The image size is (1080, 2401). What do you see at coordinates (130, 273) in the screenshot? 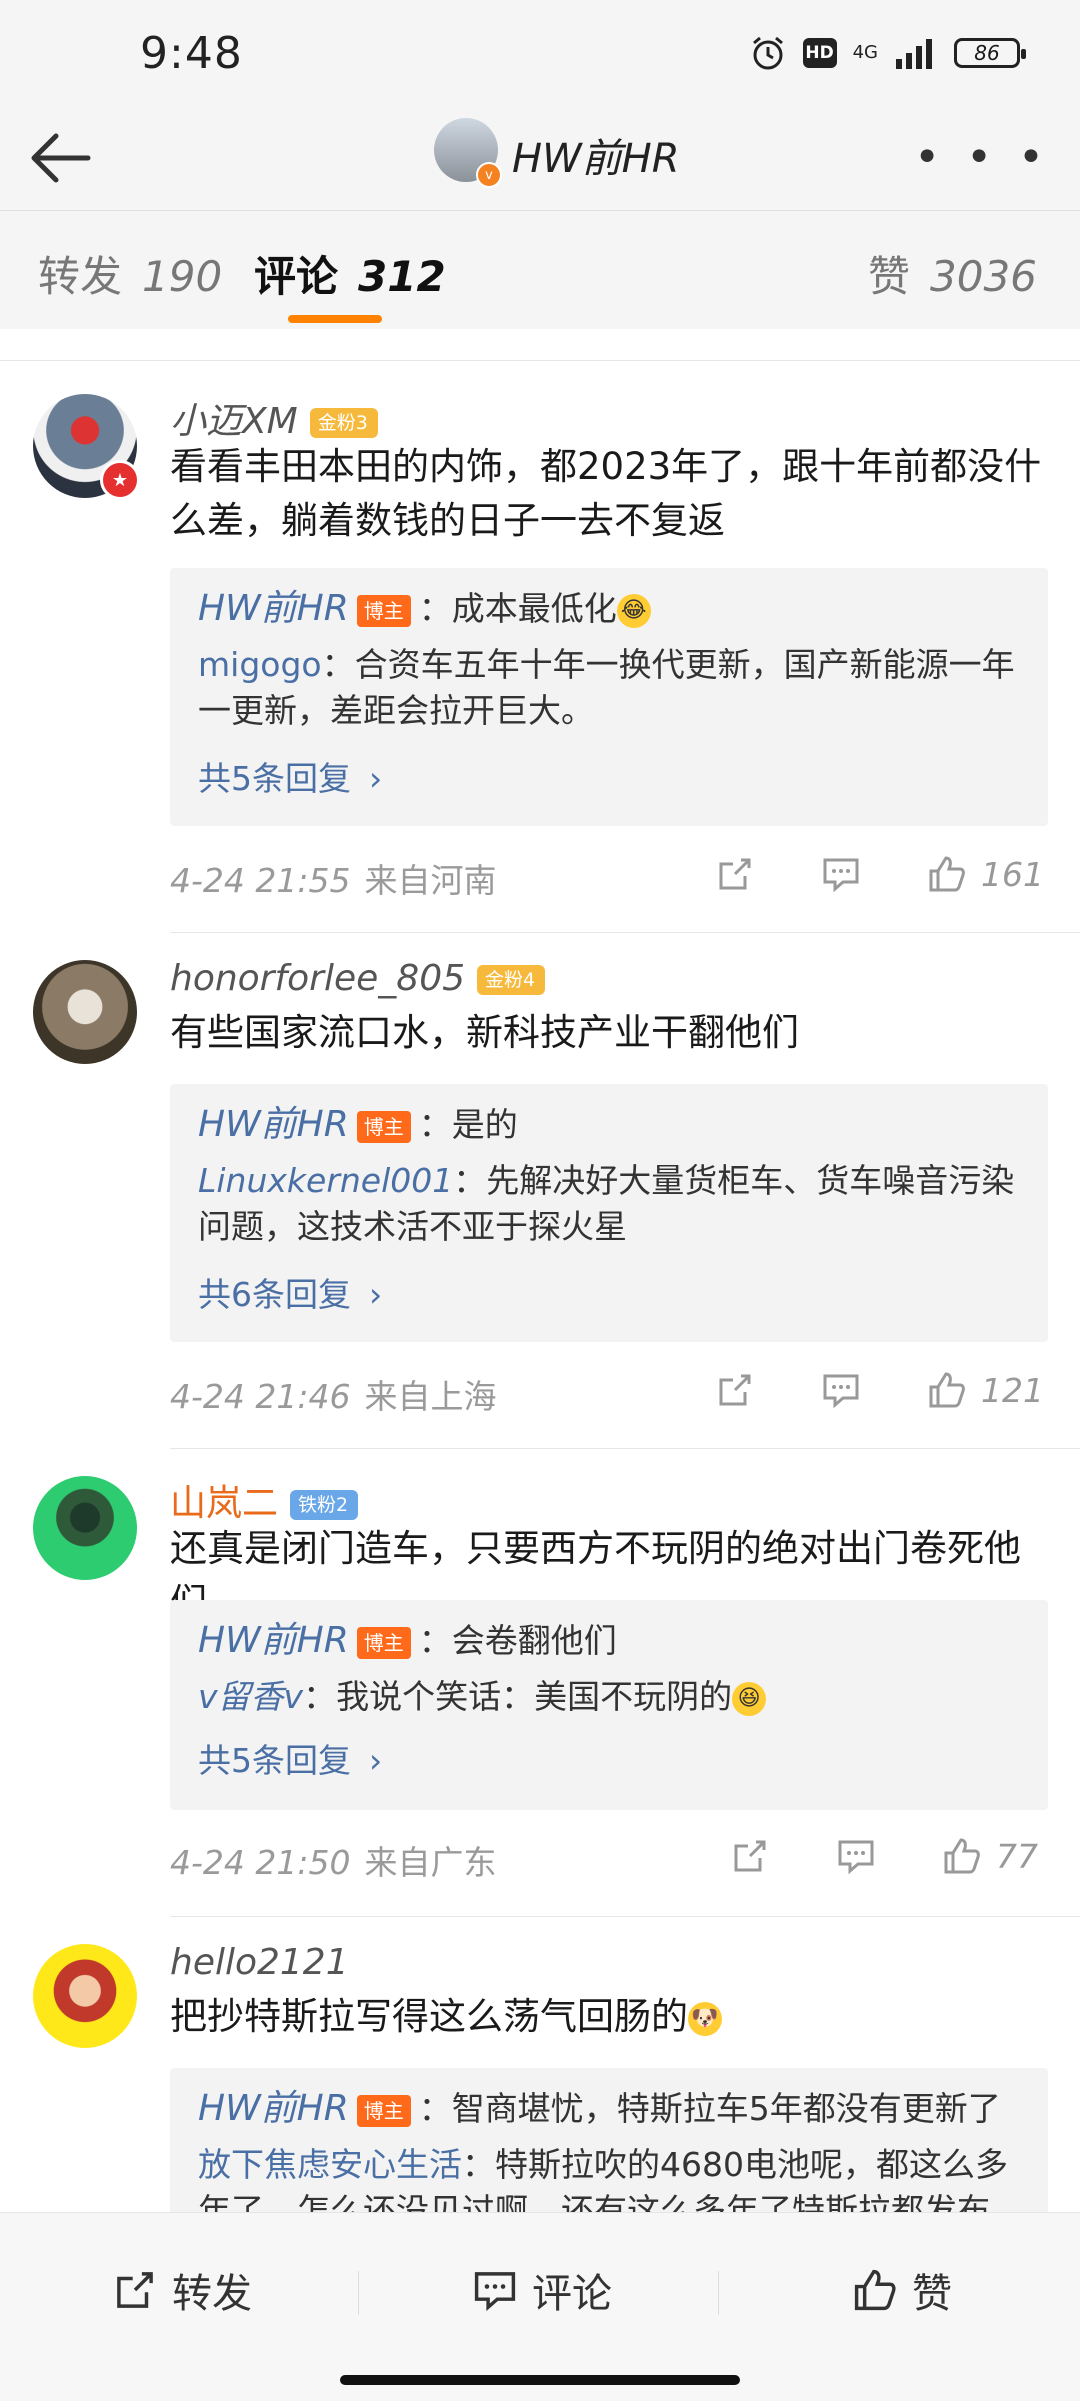
I see `tab-repost: 转发 190` at bounding box center [130, 273].